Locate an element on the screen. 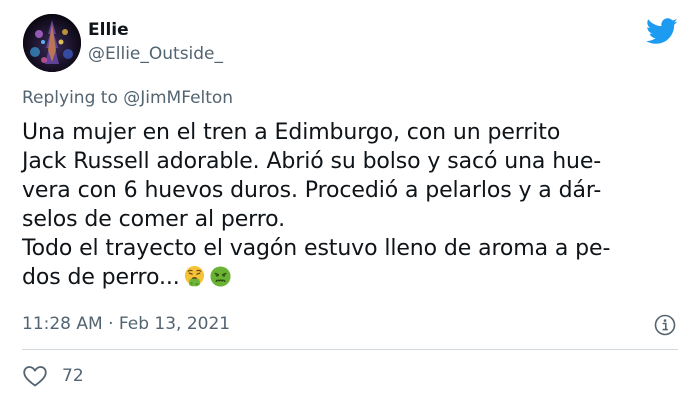 Image resolution: width=700 pixels, height=403 pixels. heart-icon is located at coordinates (35, 376).